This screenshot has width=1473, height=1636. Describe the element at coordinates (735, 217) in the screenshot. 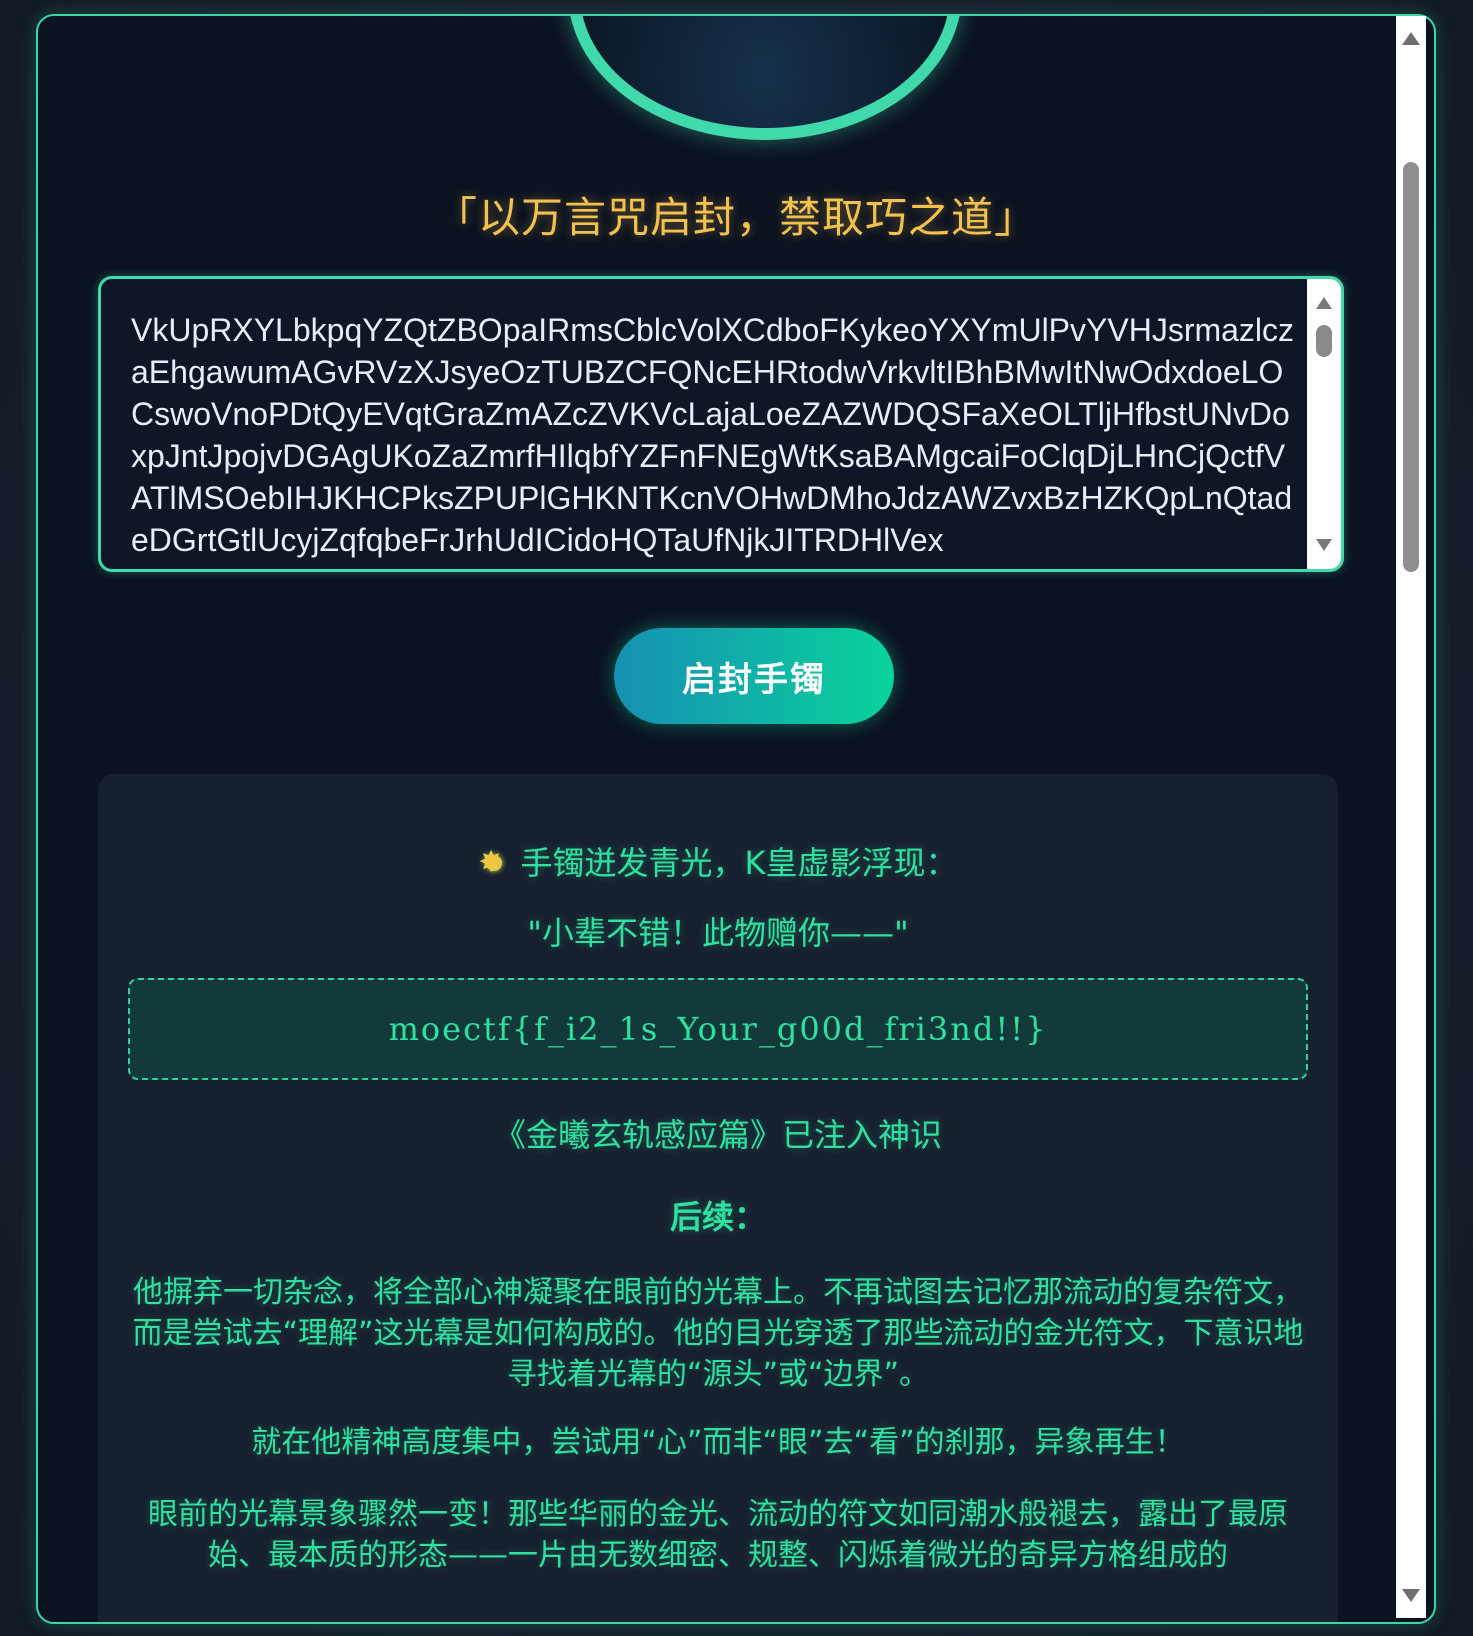

I see `motto-title: 「以万言咒启封，禁取巧之道」` at that location.